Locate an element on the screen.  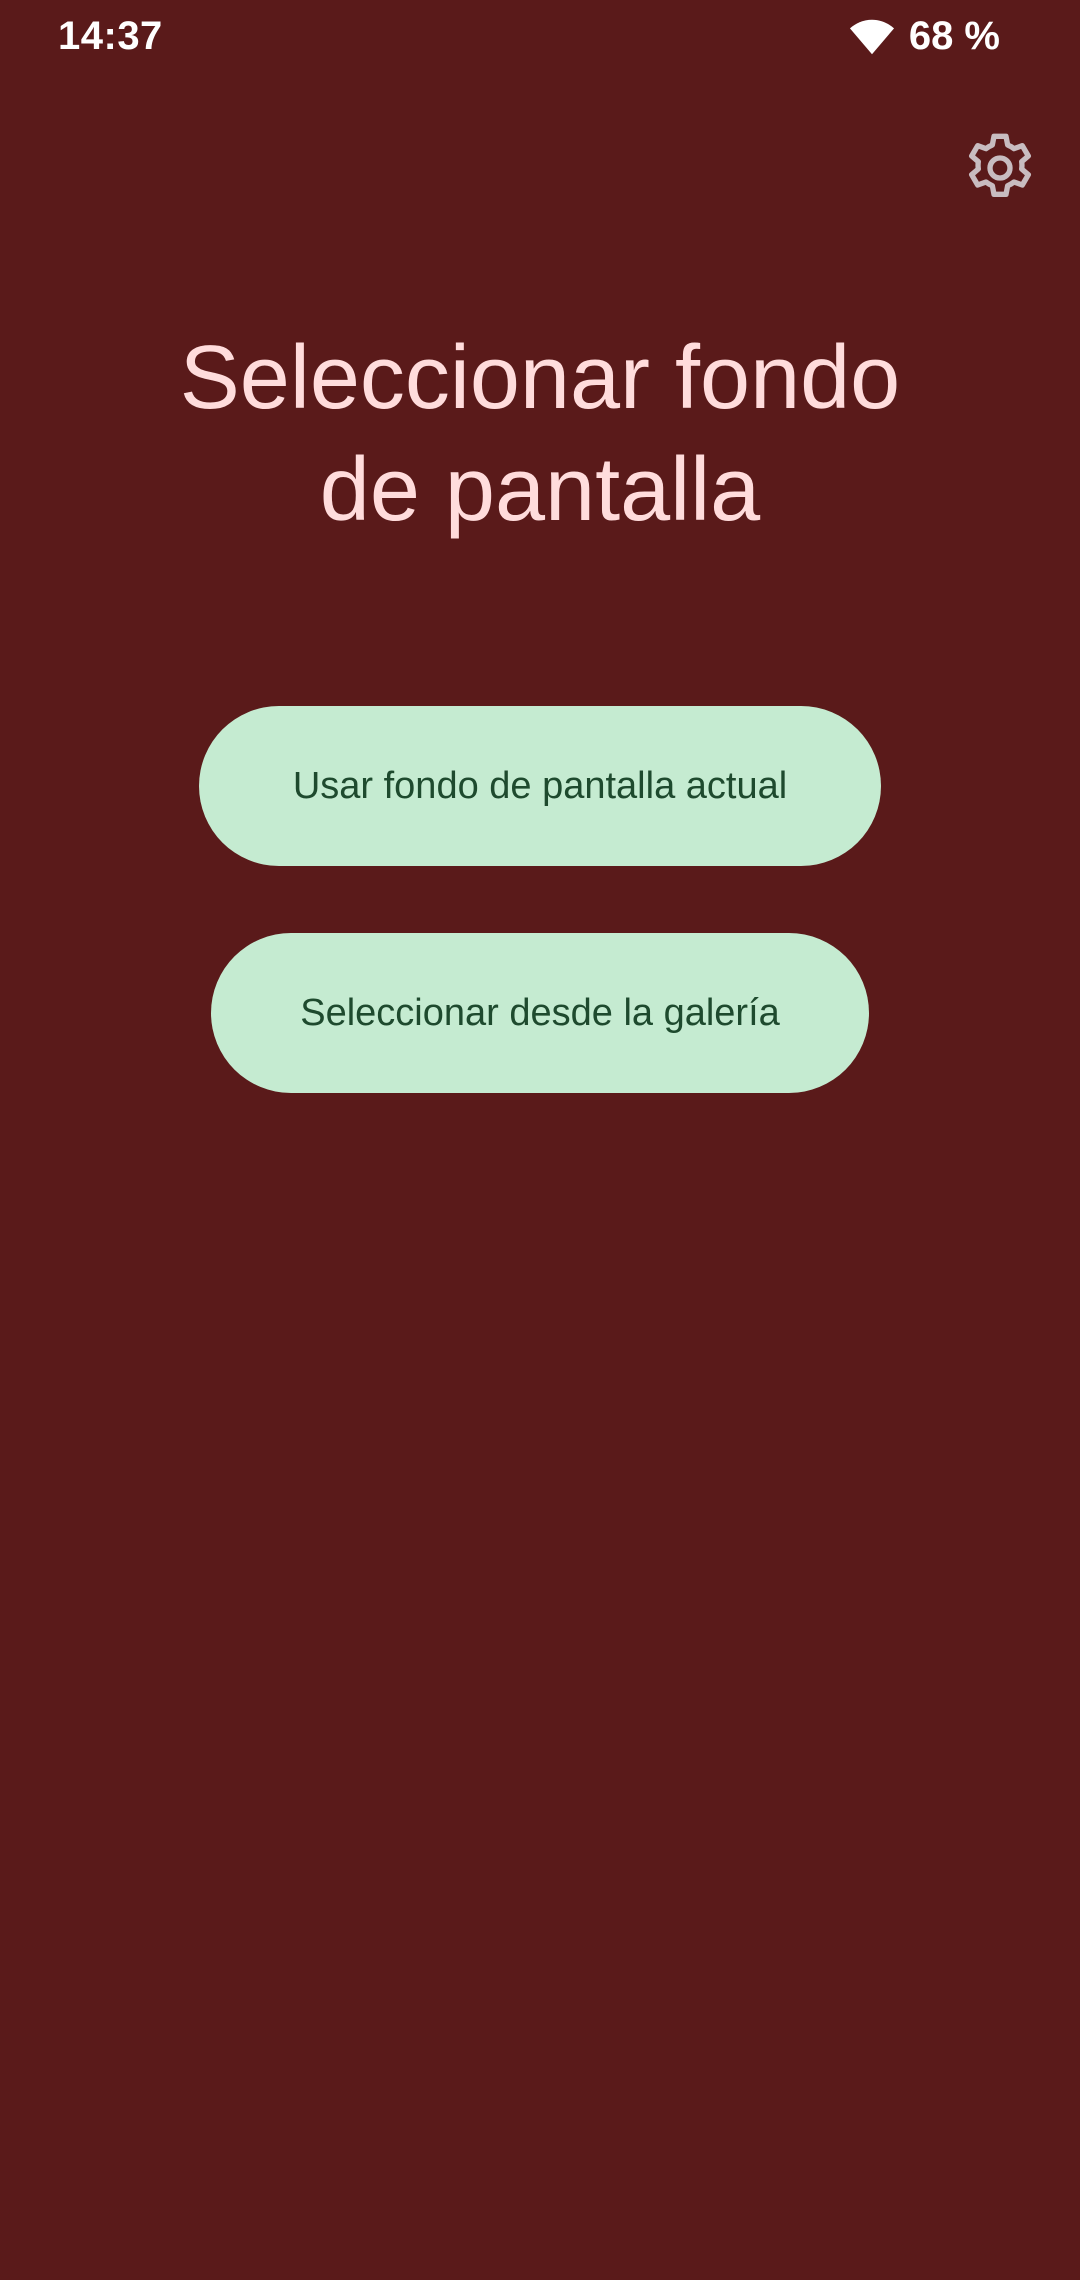
page-title-line-2: de pantalla is located at coordinates (540, 490).